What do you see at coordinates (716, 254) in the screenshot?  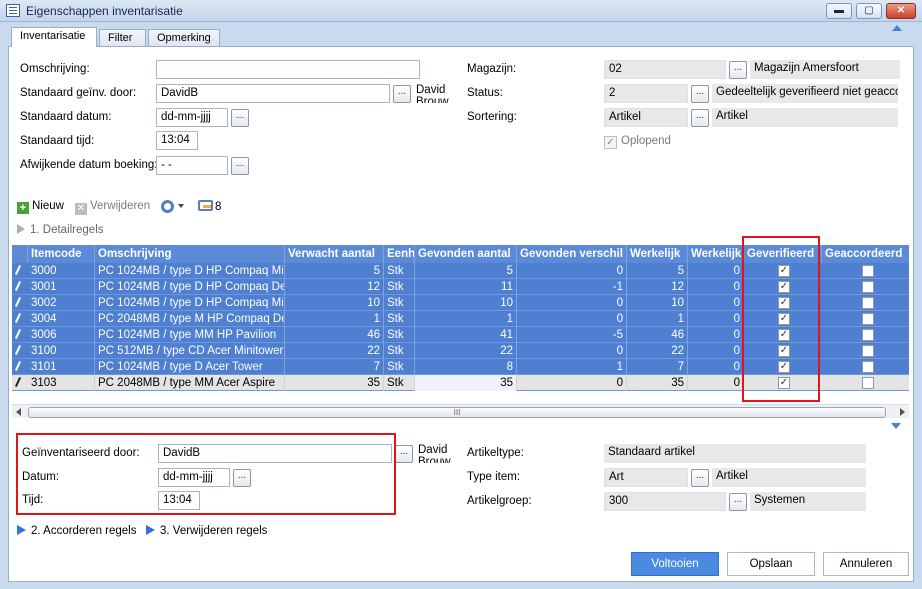 I see `column-werkelijk-2: Werkelijk` at bounding box center [716, 254].